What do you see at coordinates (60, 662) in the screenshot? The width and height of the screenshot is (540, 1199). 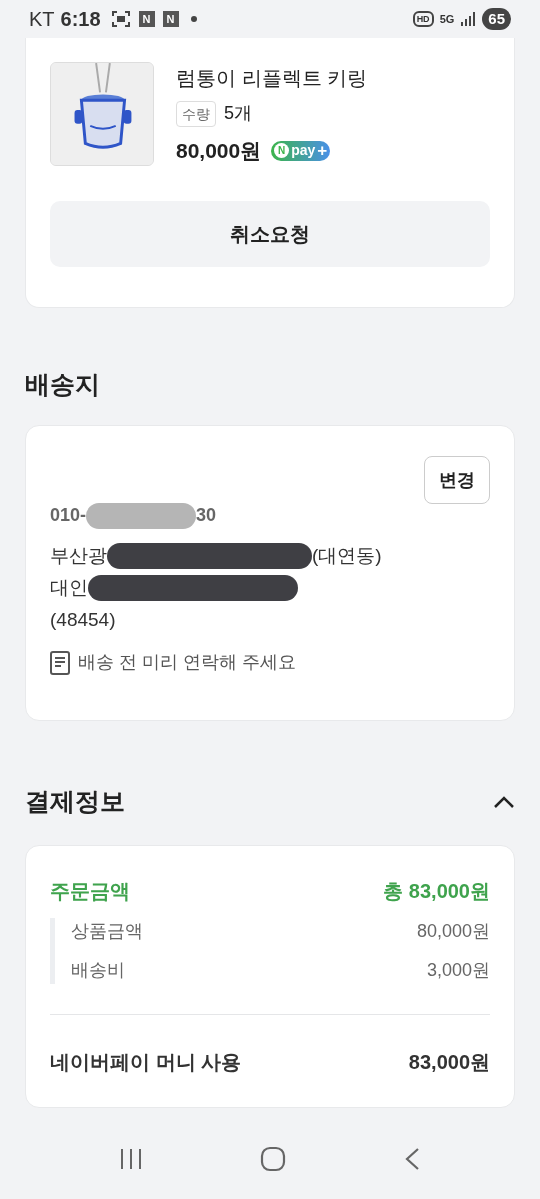 I see `memo-icon` at bounding box center [60, 662].